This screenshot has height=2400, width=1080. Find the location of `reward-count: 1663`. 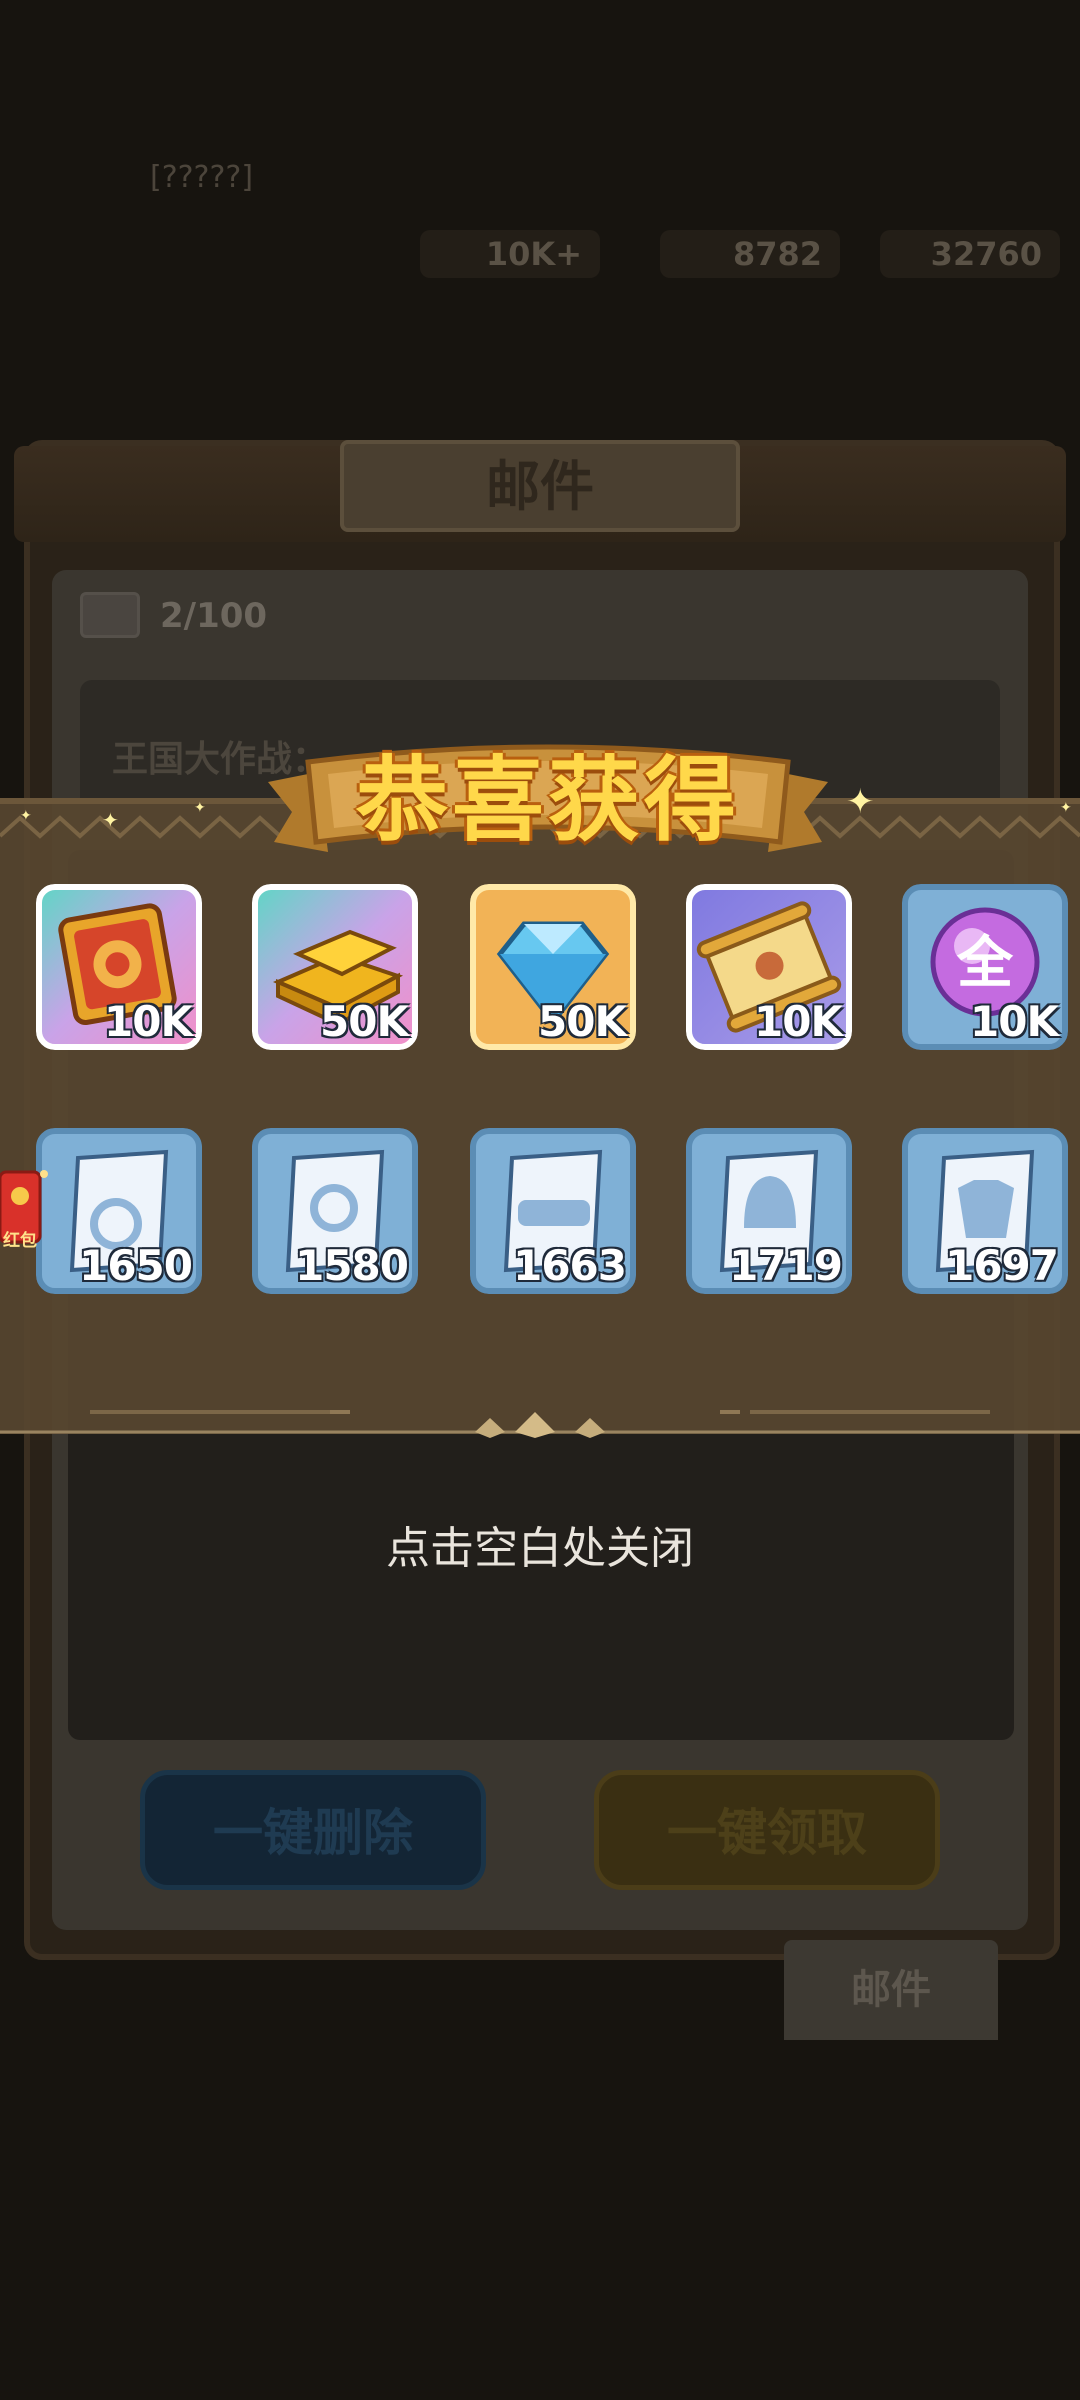

reward-count: 1663 is located at coordinates (570, 1265).